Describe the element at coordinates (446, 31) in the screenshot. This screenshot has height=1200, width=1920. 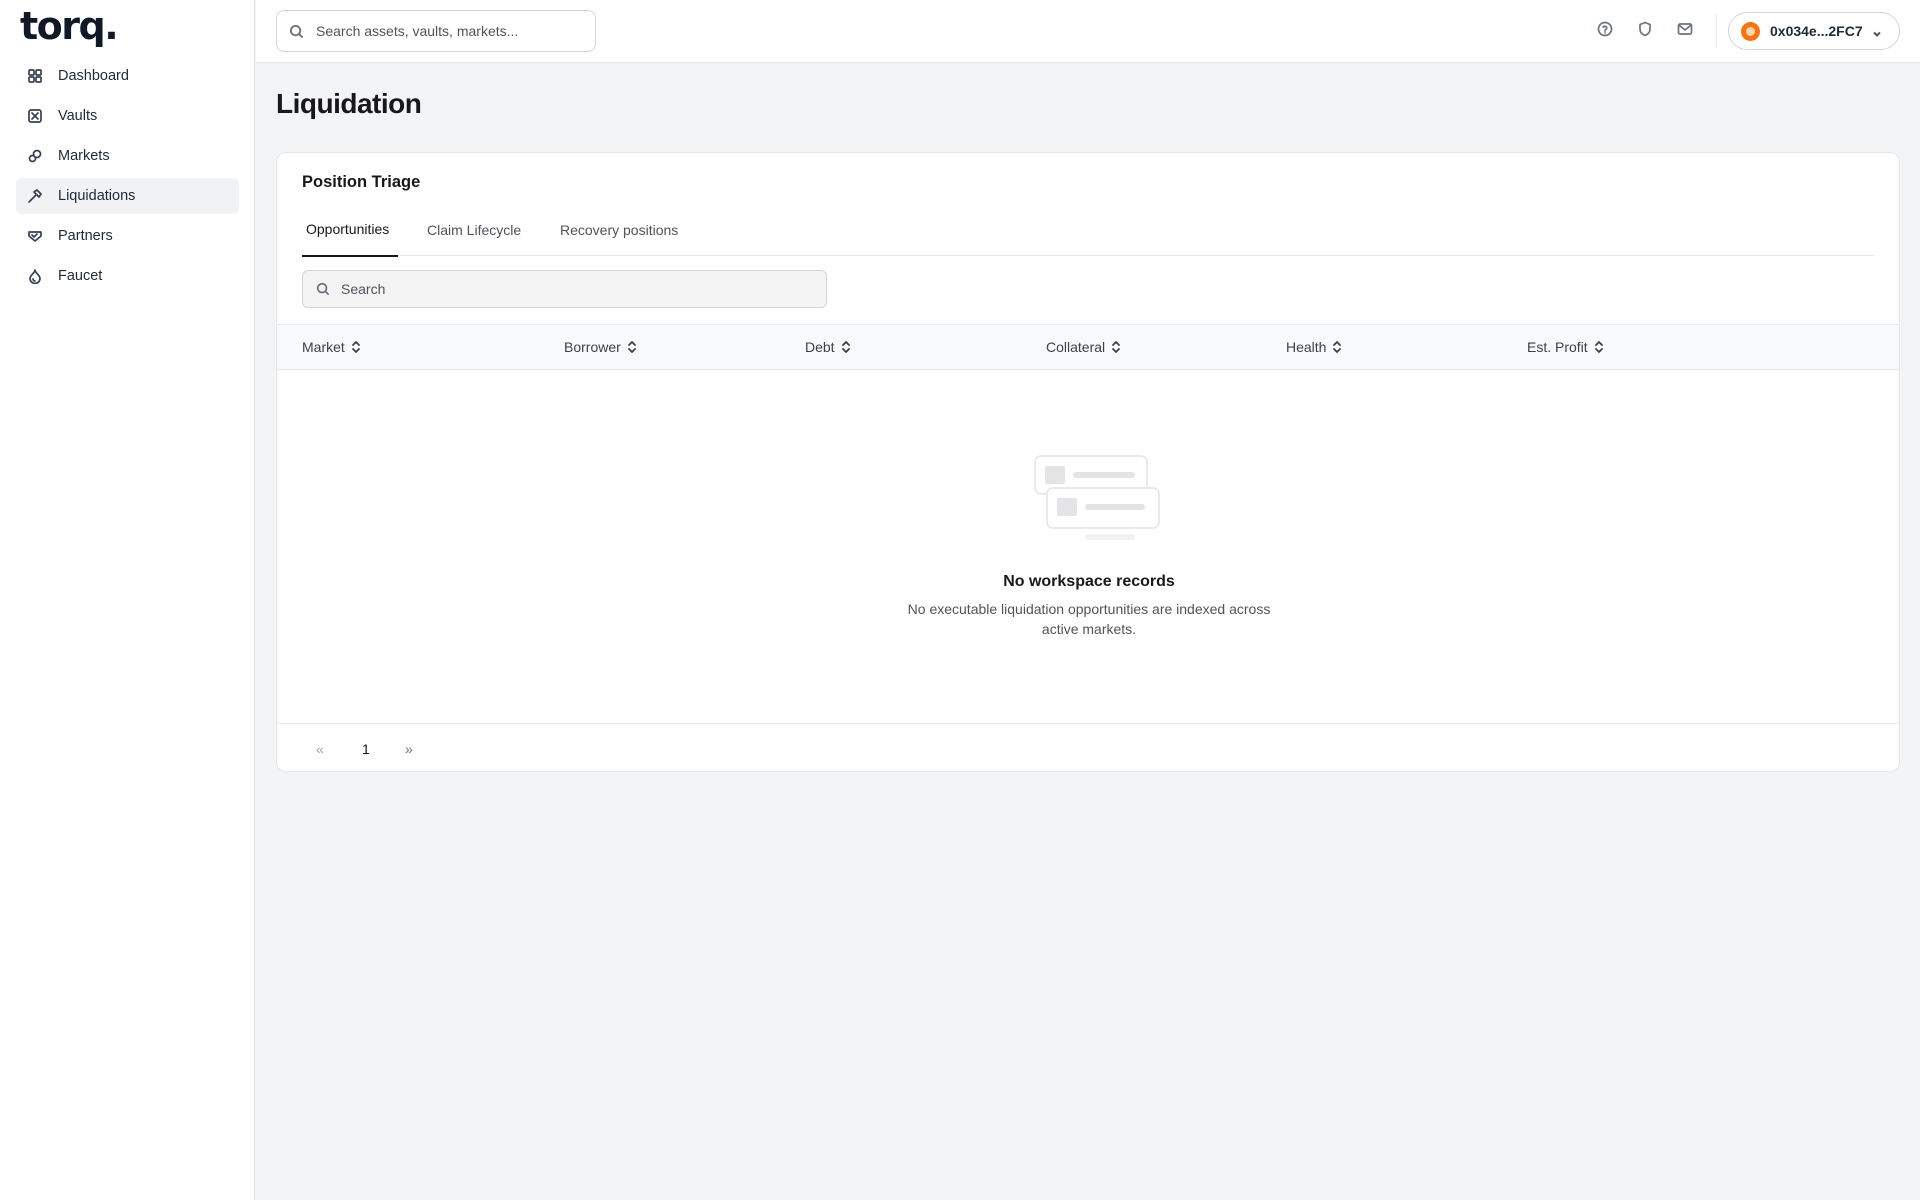
I see `global-search-input` at that location.